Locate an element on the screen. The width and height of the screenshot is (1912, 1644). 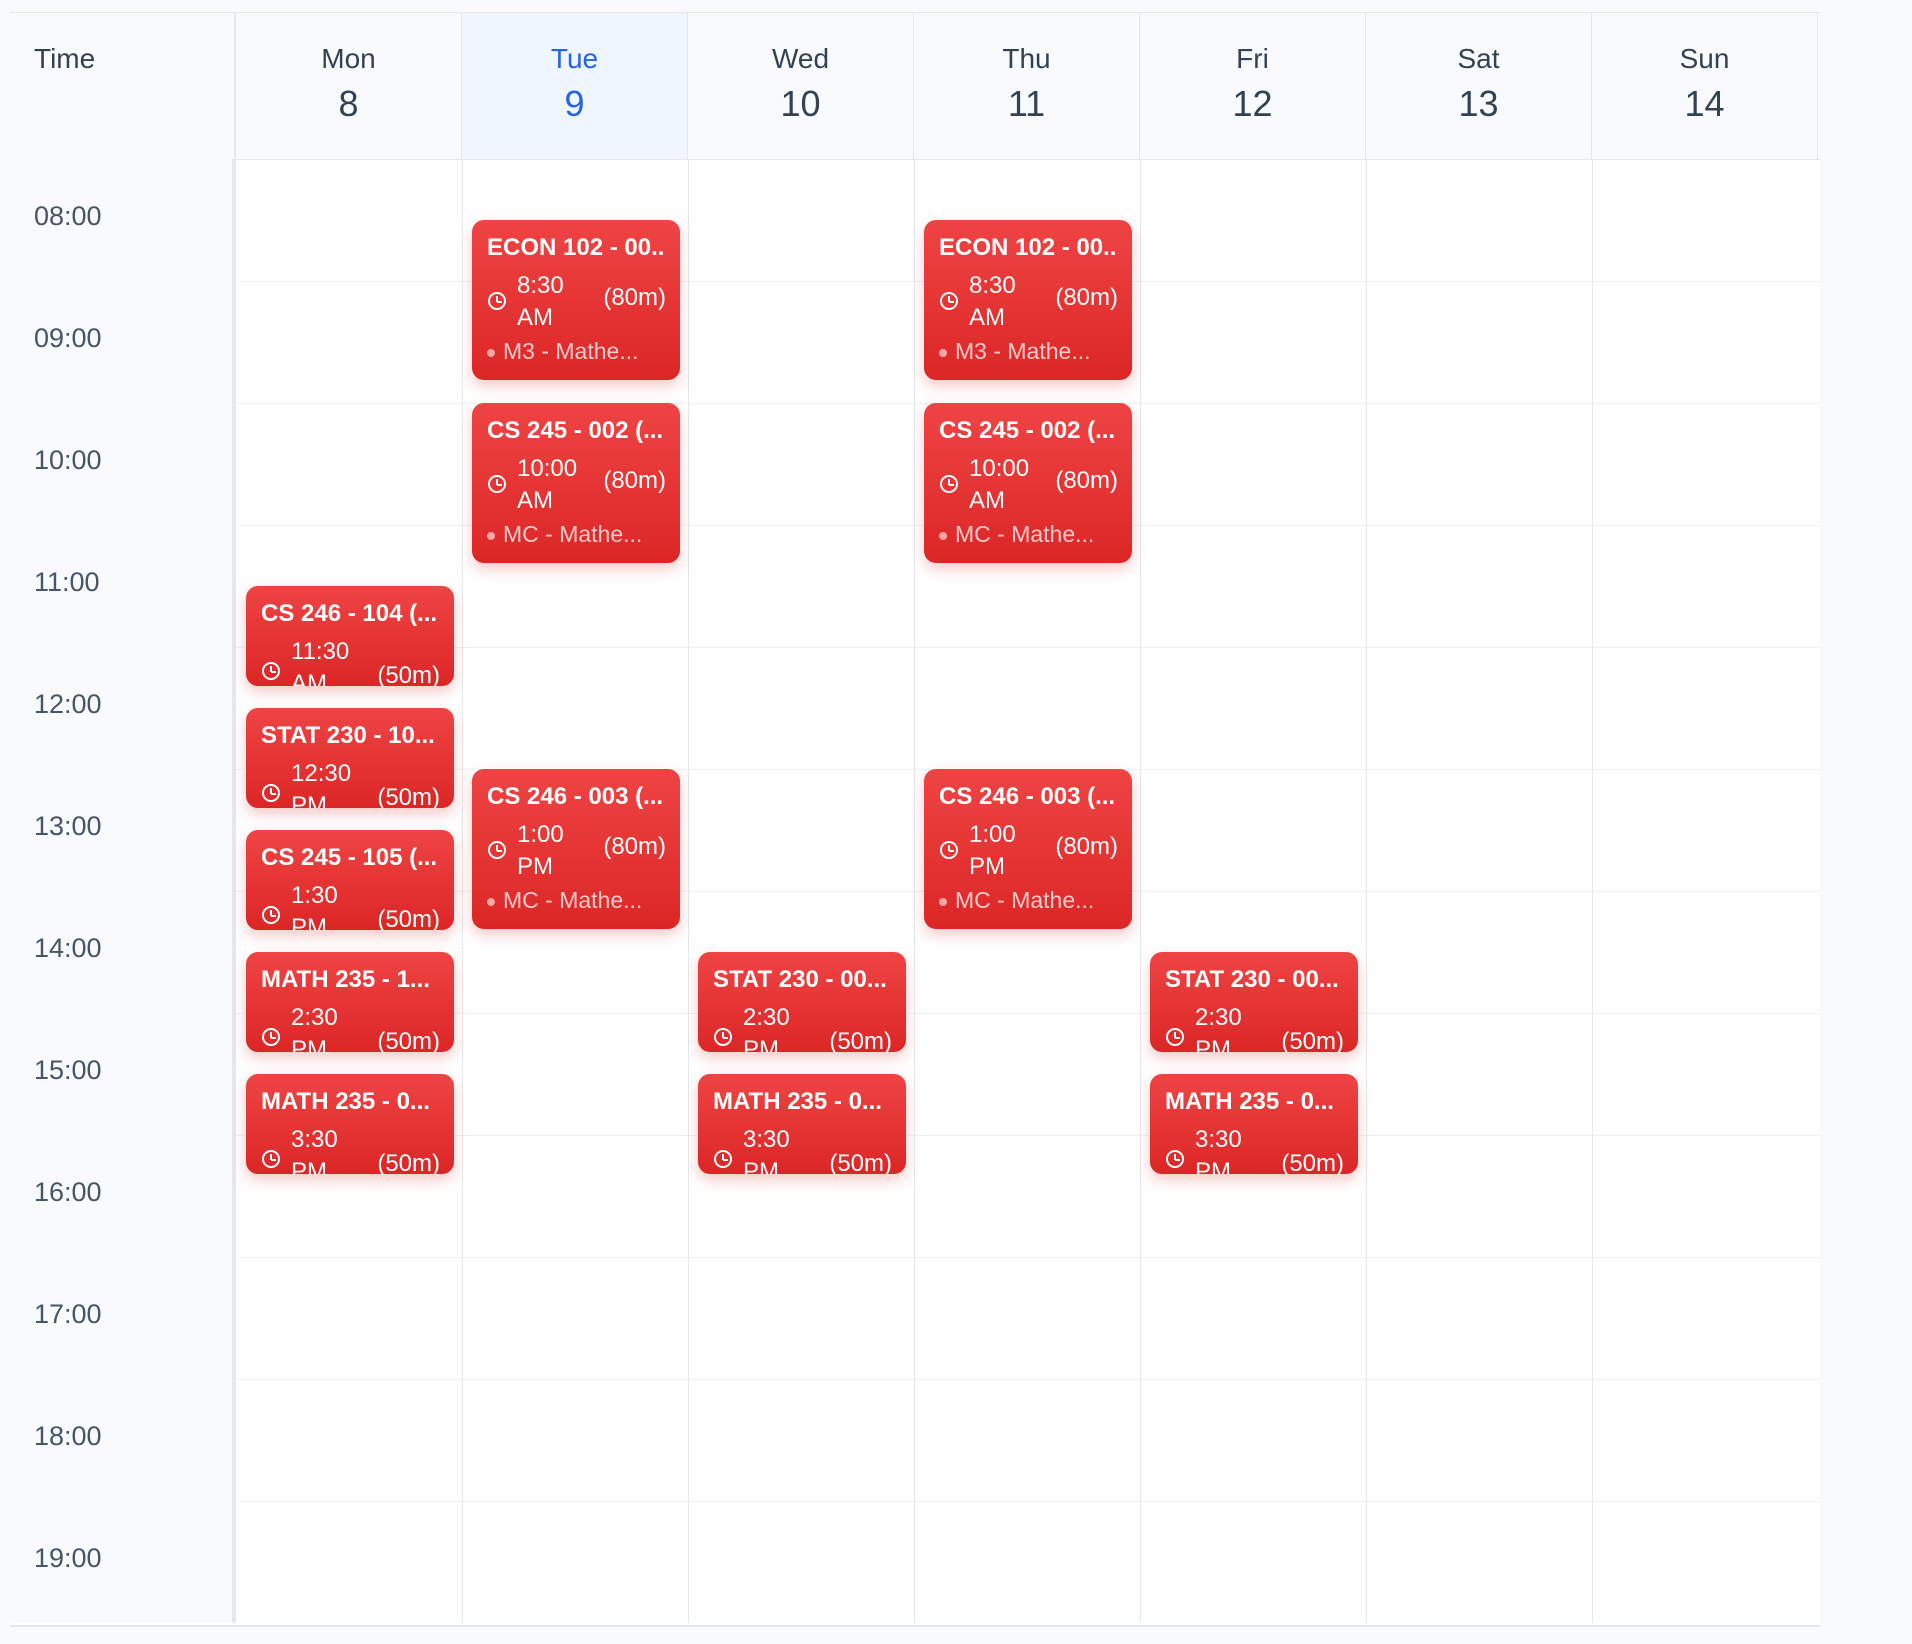
day-header-sat: Sat 13 is located at coordinates (1479, 86).